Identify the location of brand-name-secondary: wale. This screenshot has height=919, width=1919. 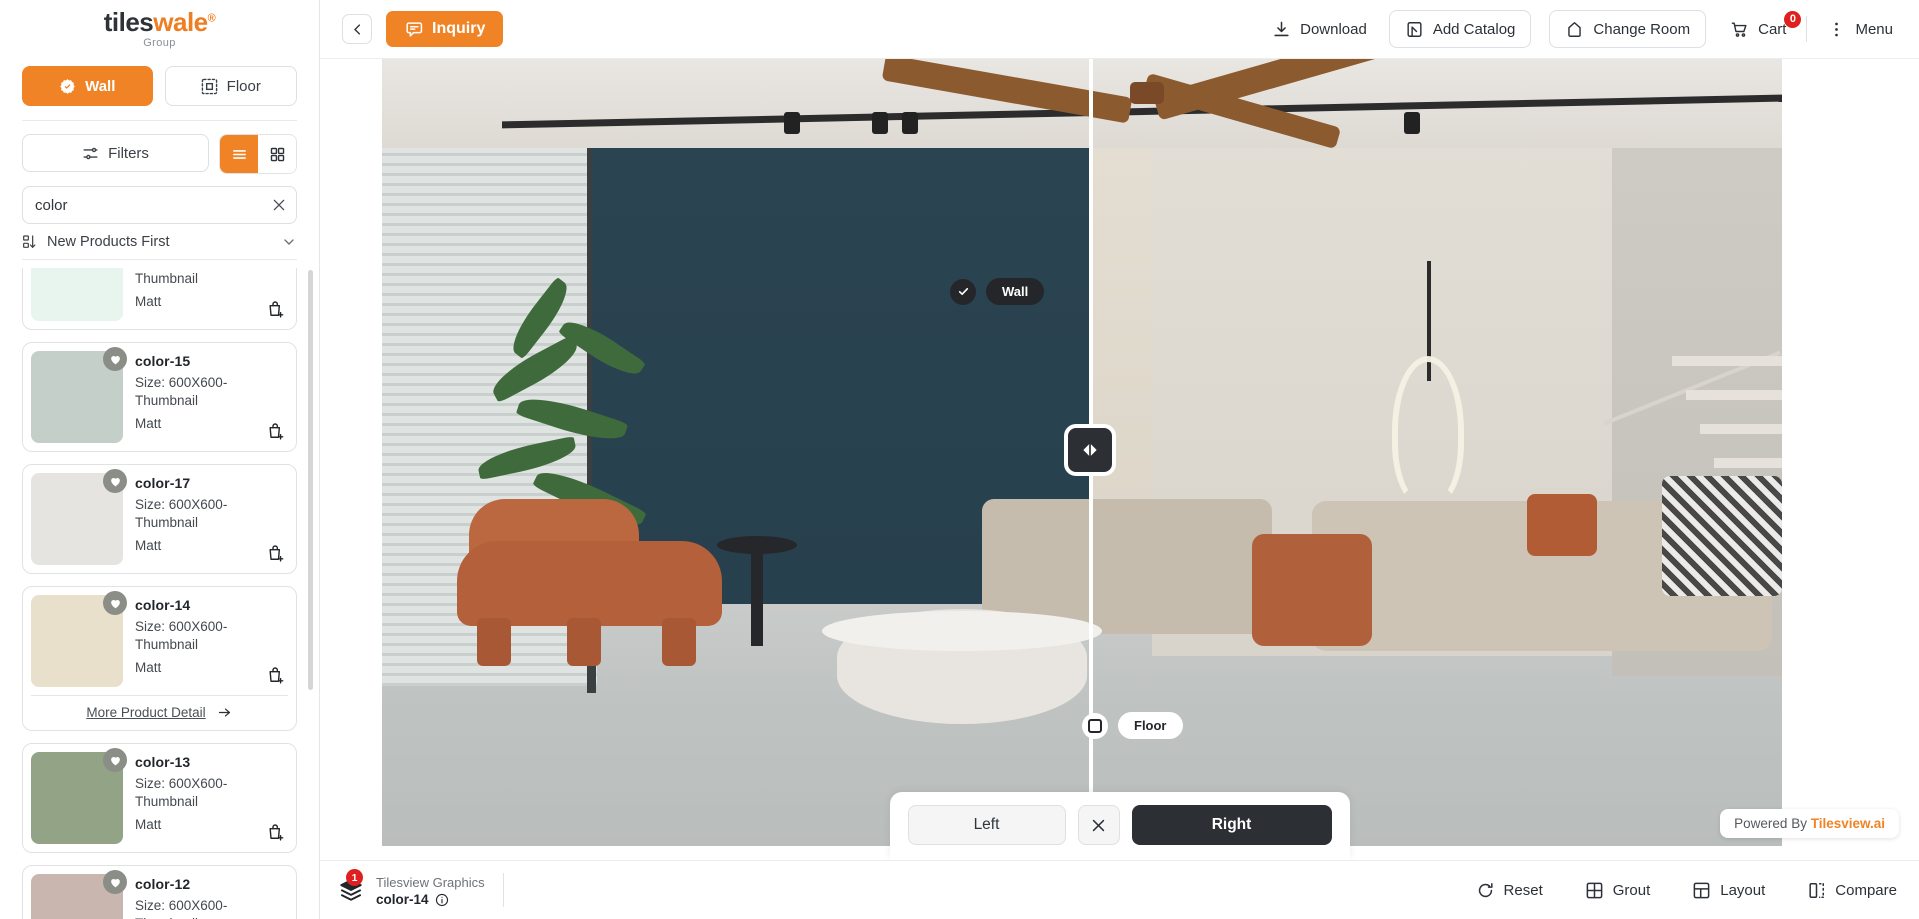
(180, 22).